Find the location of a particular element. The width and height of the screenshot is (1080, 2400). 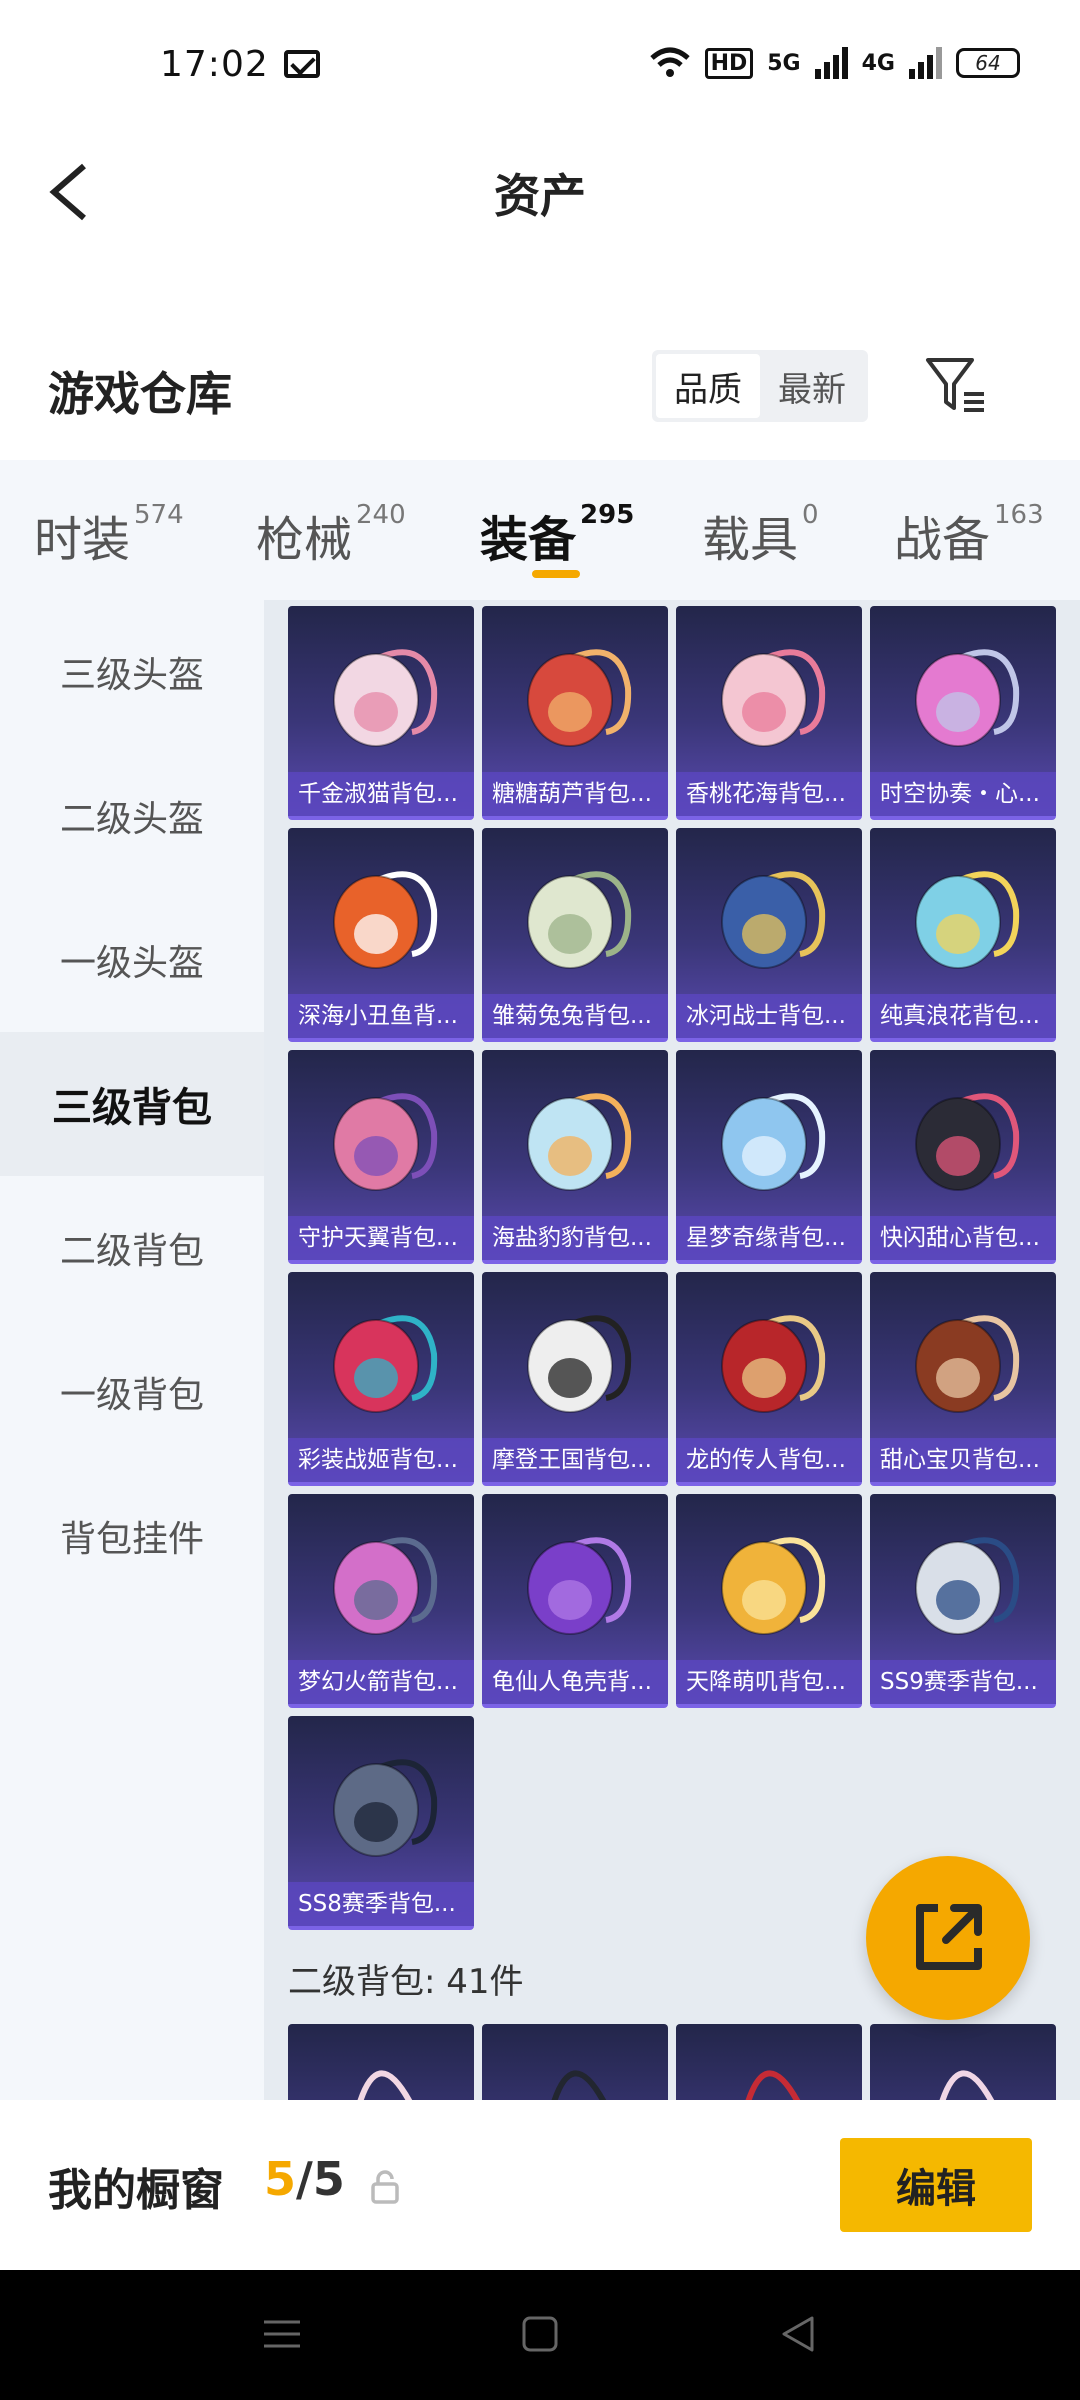

sort-by-quality-button: 品质 is located at coordinates (708, 386).